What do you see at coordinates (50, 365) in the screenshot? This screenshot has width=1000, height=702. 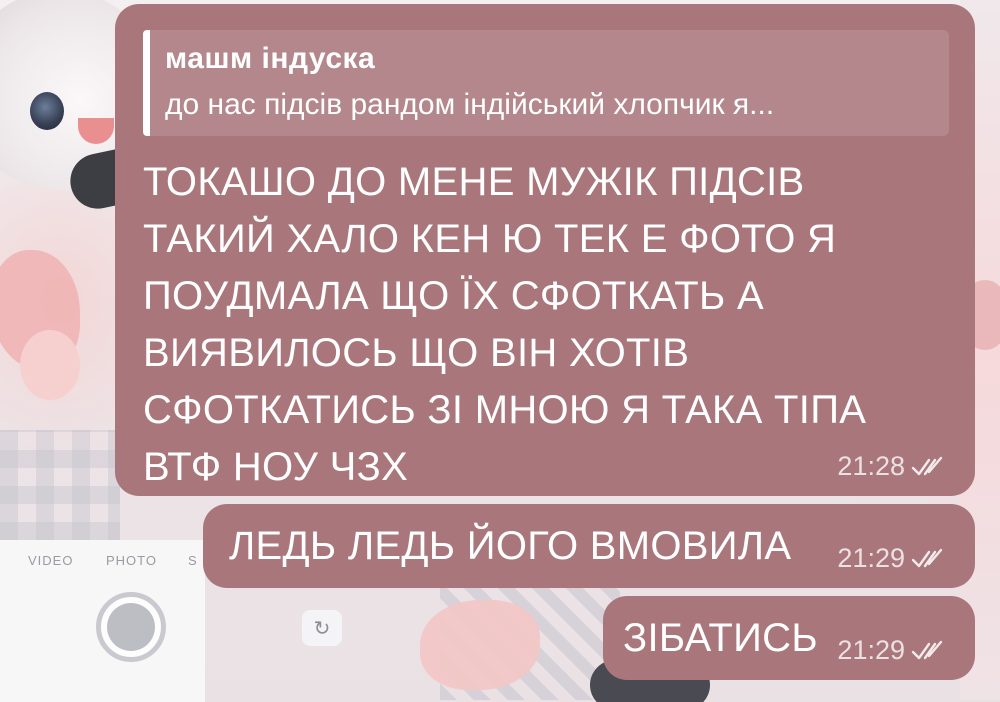 I see `wallpaper-pink-bow-small` at bounding box center [50, 365].